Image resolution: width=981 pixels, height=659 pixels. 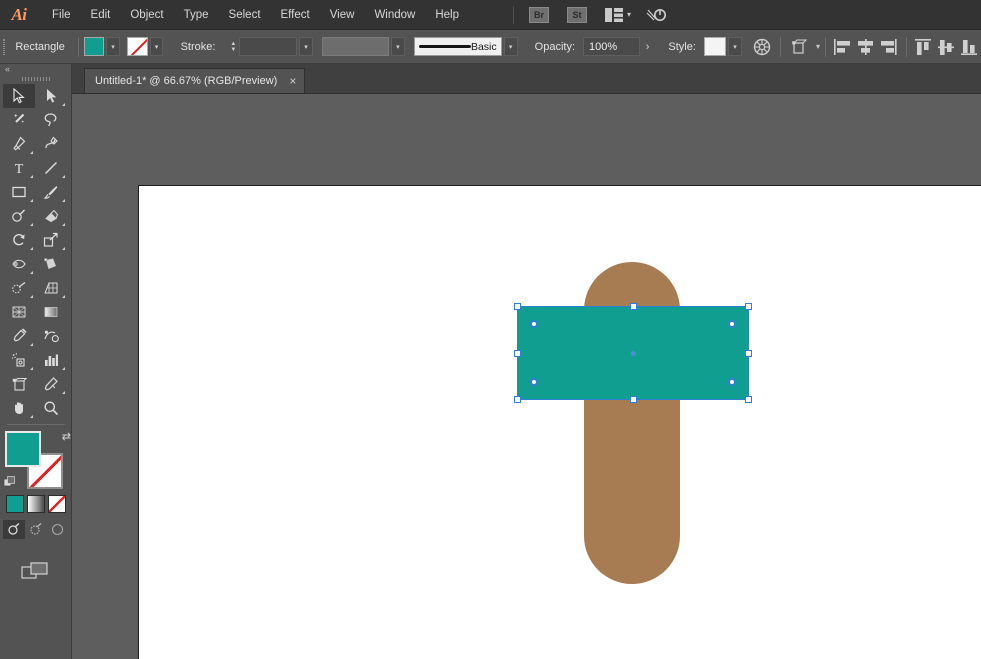 I want to click on default-fill-stroke-icon, so click(x=9, y=481).